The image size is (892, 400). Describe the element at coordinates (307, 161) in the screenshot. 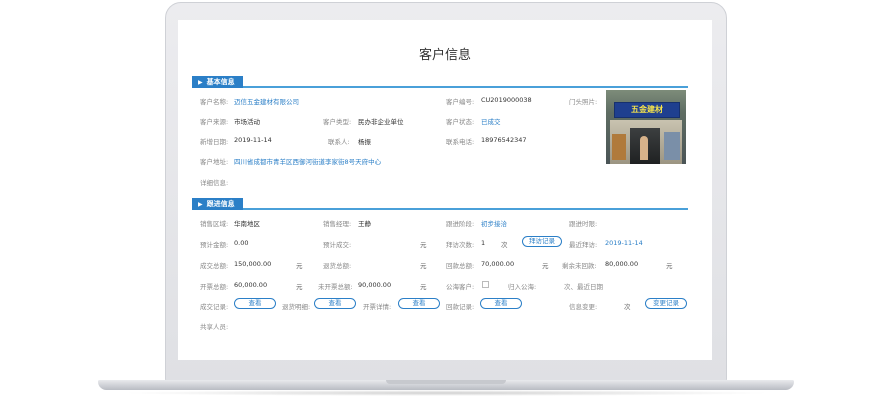

I see `address-link: 四川省成都市青羊区西御河街道李家街8号天府中心` at that location.